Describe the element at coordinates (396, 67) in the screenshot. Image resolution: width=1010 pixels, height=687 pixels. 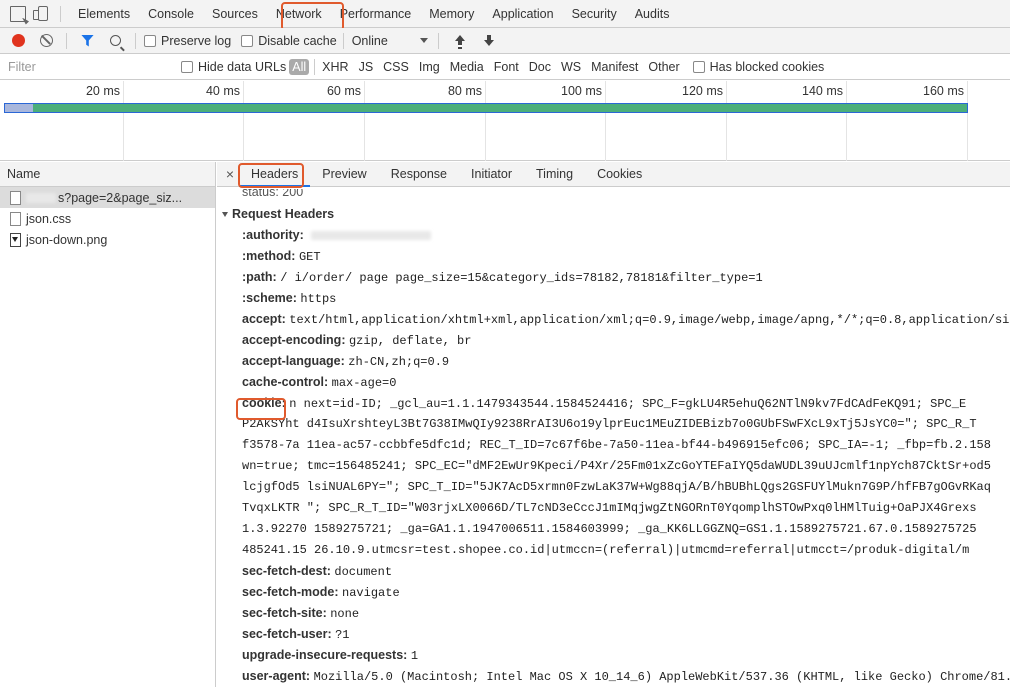
I see `filter-type-css: CSS` at that location.